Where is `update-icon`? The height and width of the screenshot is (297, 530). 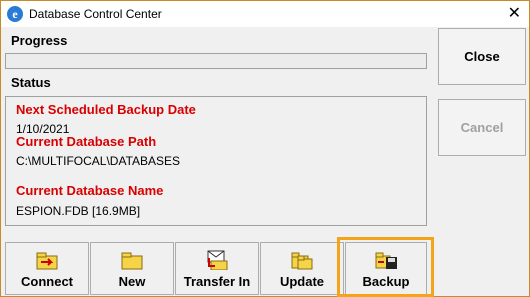
update-icon is located at coordinates (302, 260).